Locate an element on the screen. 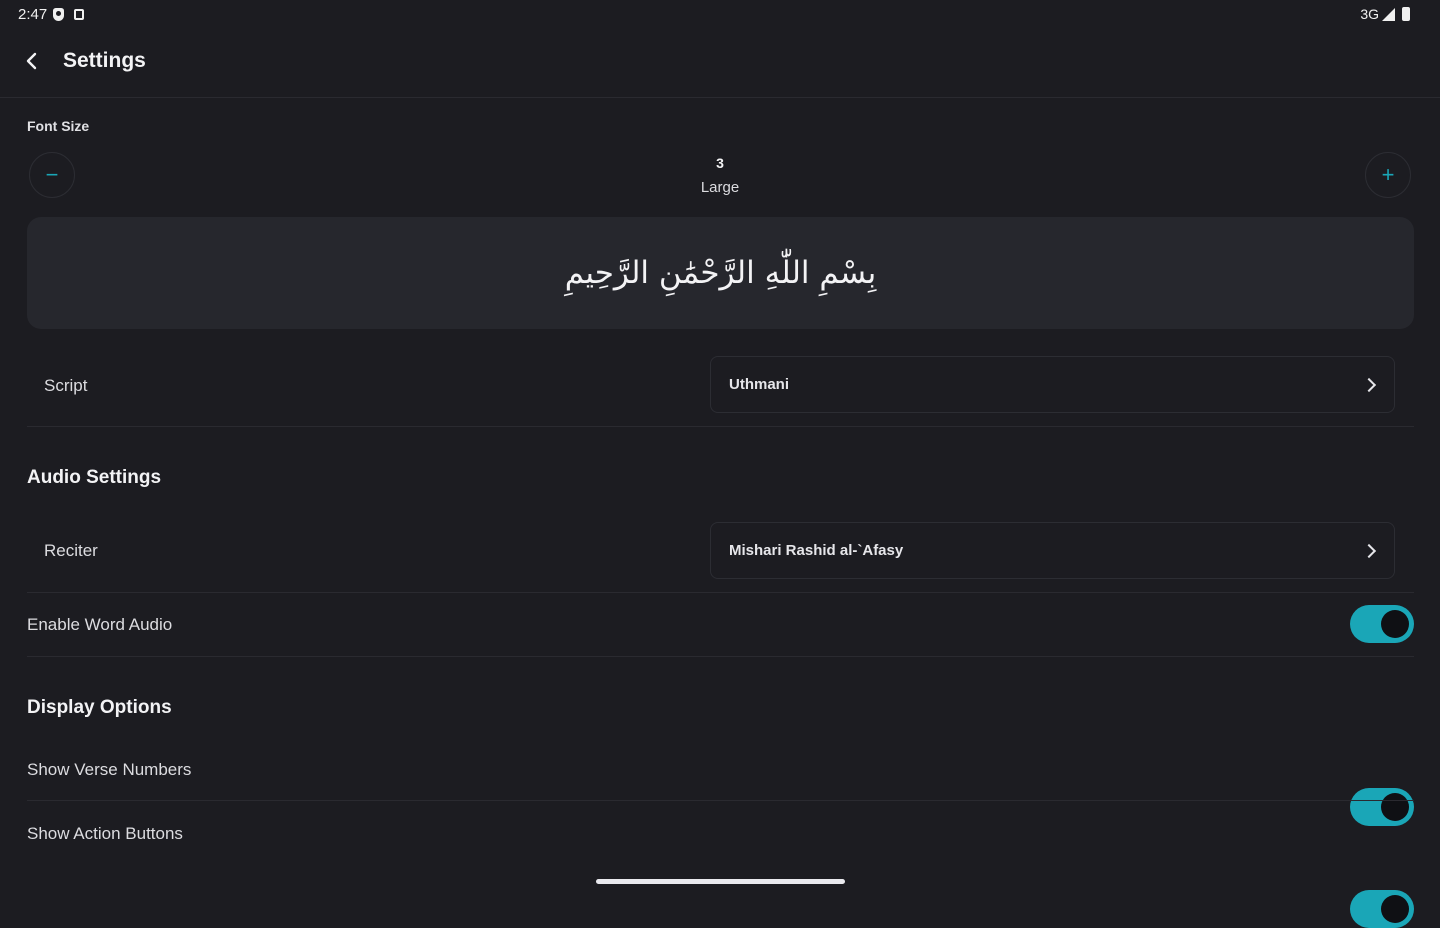  security-shield-icon is located at coordinates (59, 14).